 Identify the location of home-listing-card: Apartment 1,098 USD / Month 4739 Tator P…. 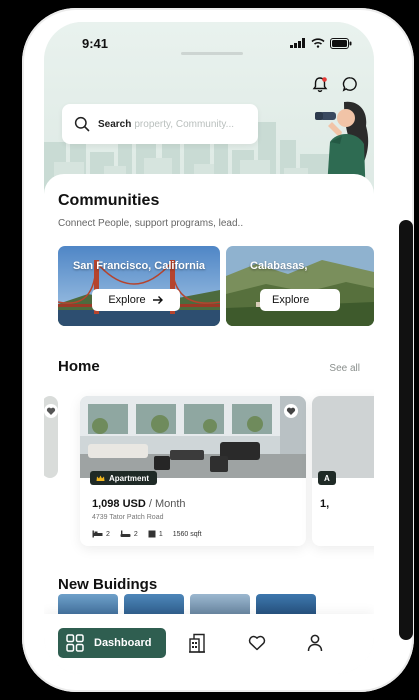
(193, 471).